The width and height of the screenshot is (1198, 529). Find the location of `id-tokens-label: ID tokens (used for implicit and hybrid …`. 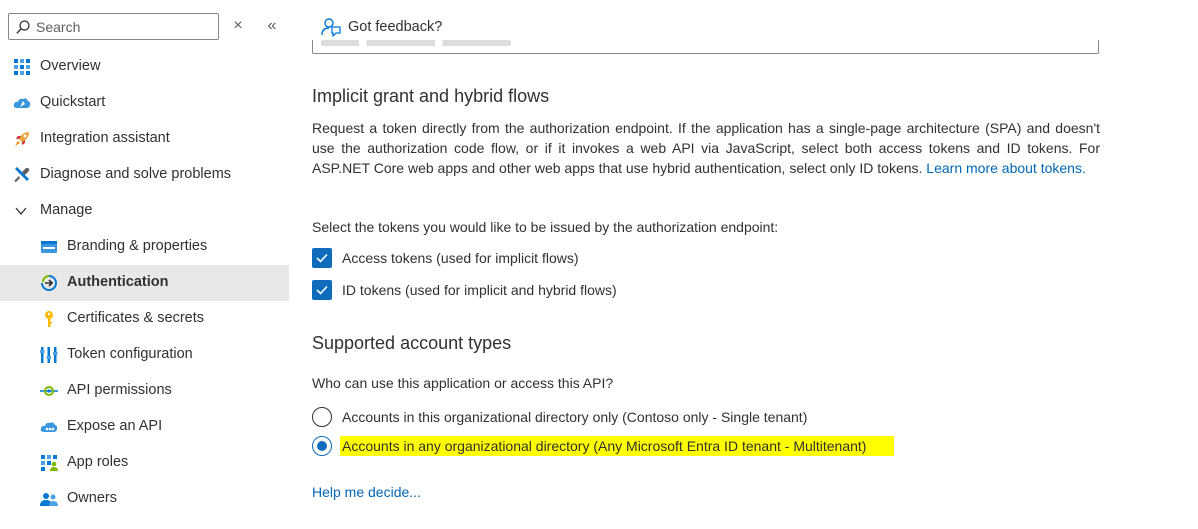

id-tokens-label: ID tokens (used for implicit and hybrid … is located at coordinates (479, 290).